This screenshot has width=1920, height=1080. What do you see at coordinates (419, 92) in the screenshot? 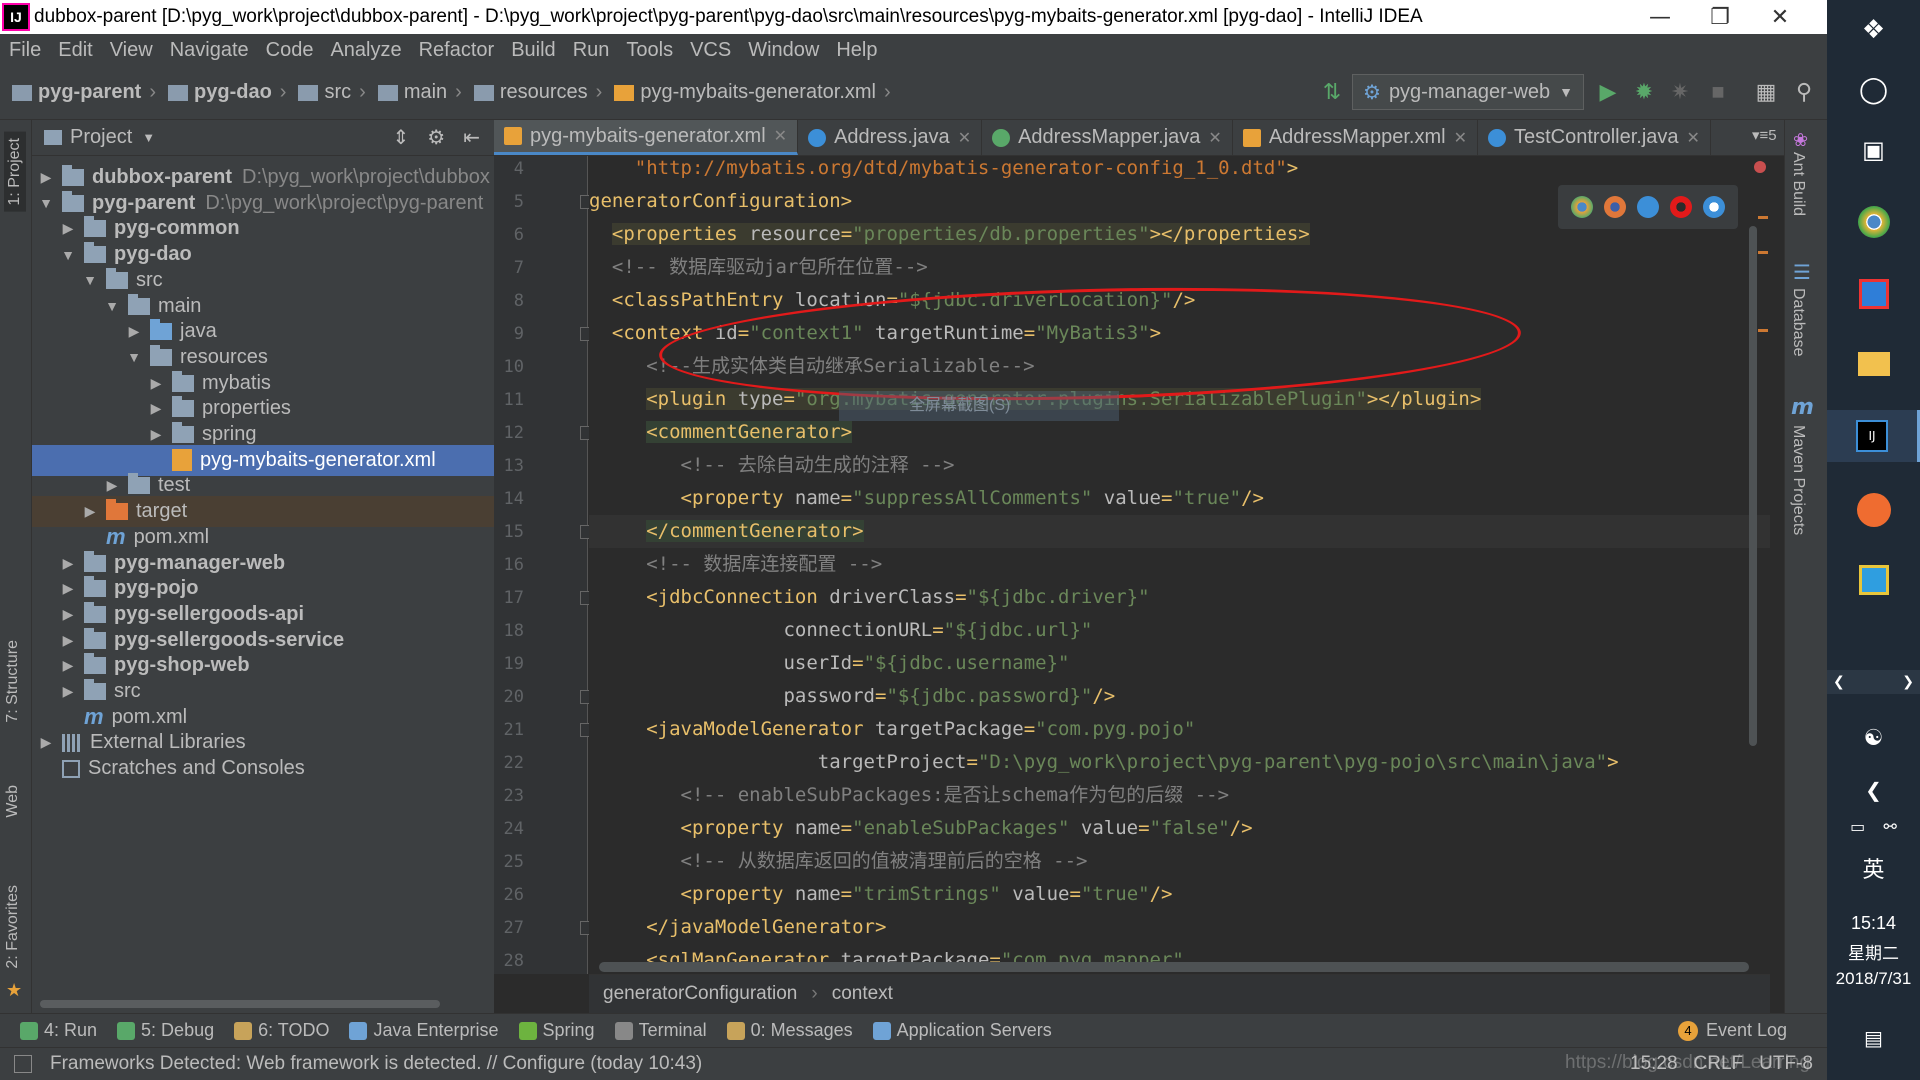
I see `nav-crumb: main ›` at bounding box center [419, 92].